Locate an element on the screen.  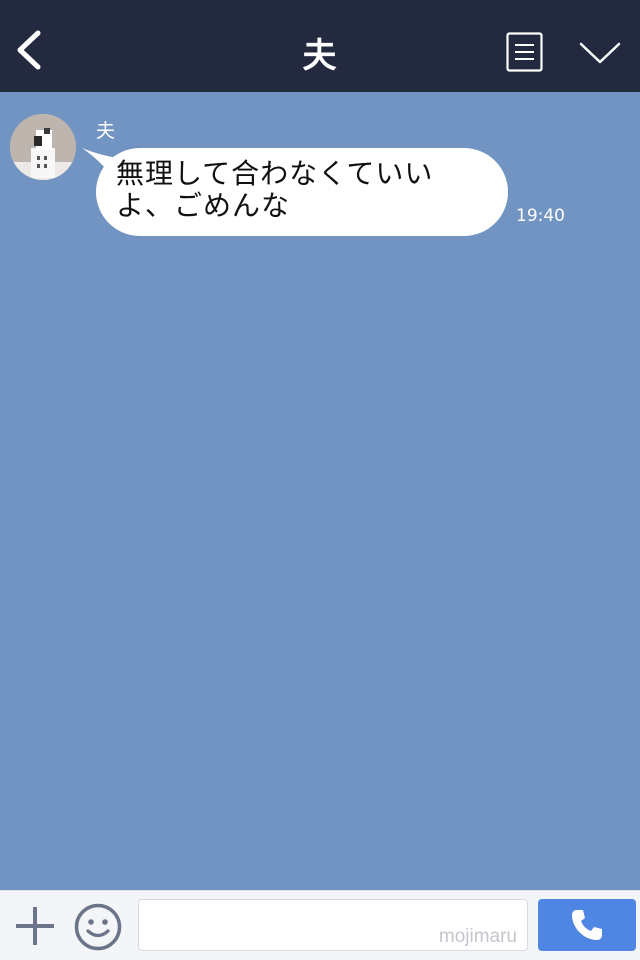
call-button is located at coordinates (587, 925).